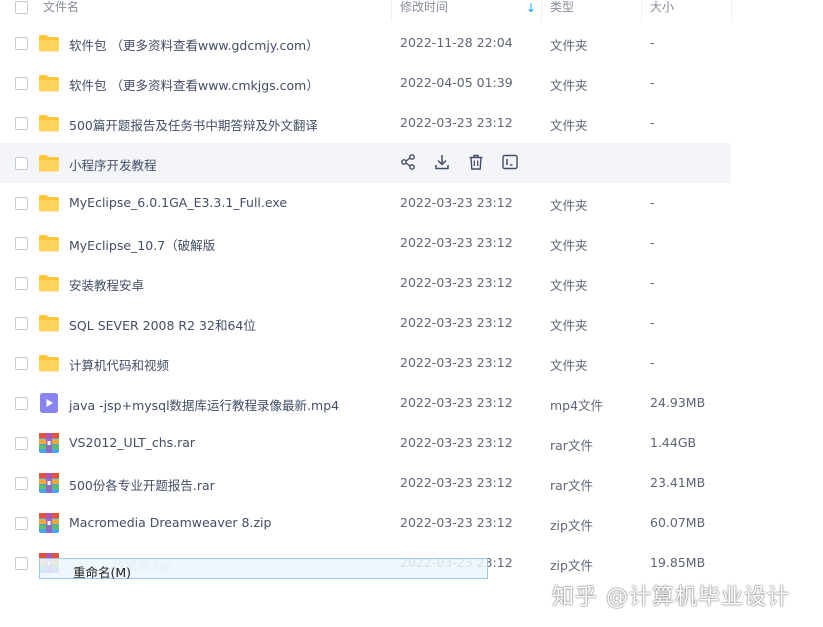  What do you see at coordinates (132, 442) in the screenshot?
I see `file-name: VS2012_ULT_chs.rar` at bounding box center [132, 442].